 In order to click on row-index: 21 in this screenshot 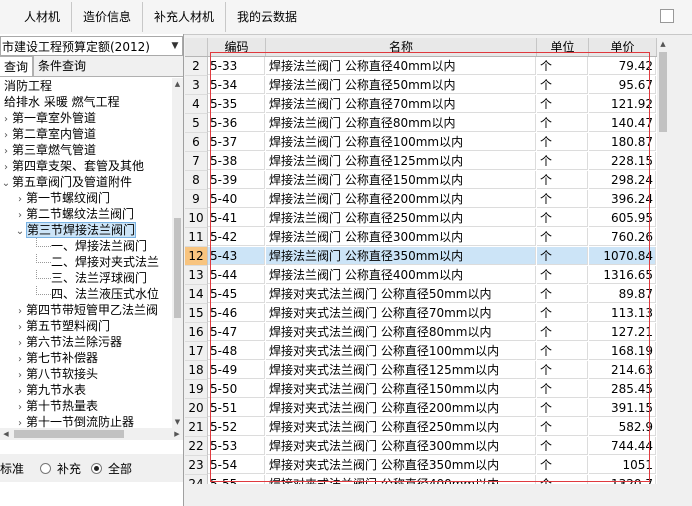, I will do `click(196, 427)`.